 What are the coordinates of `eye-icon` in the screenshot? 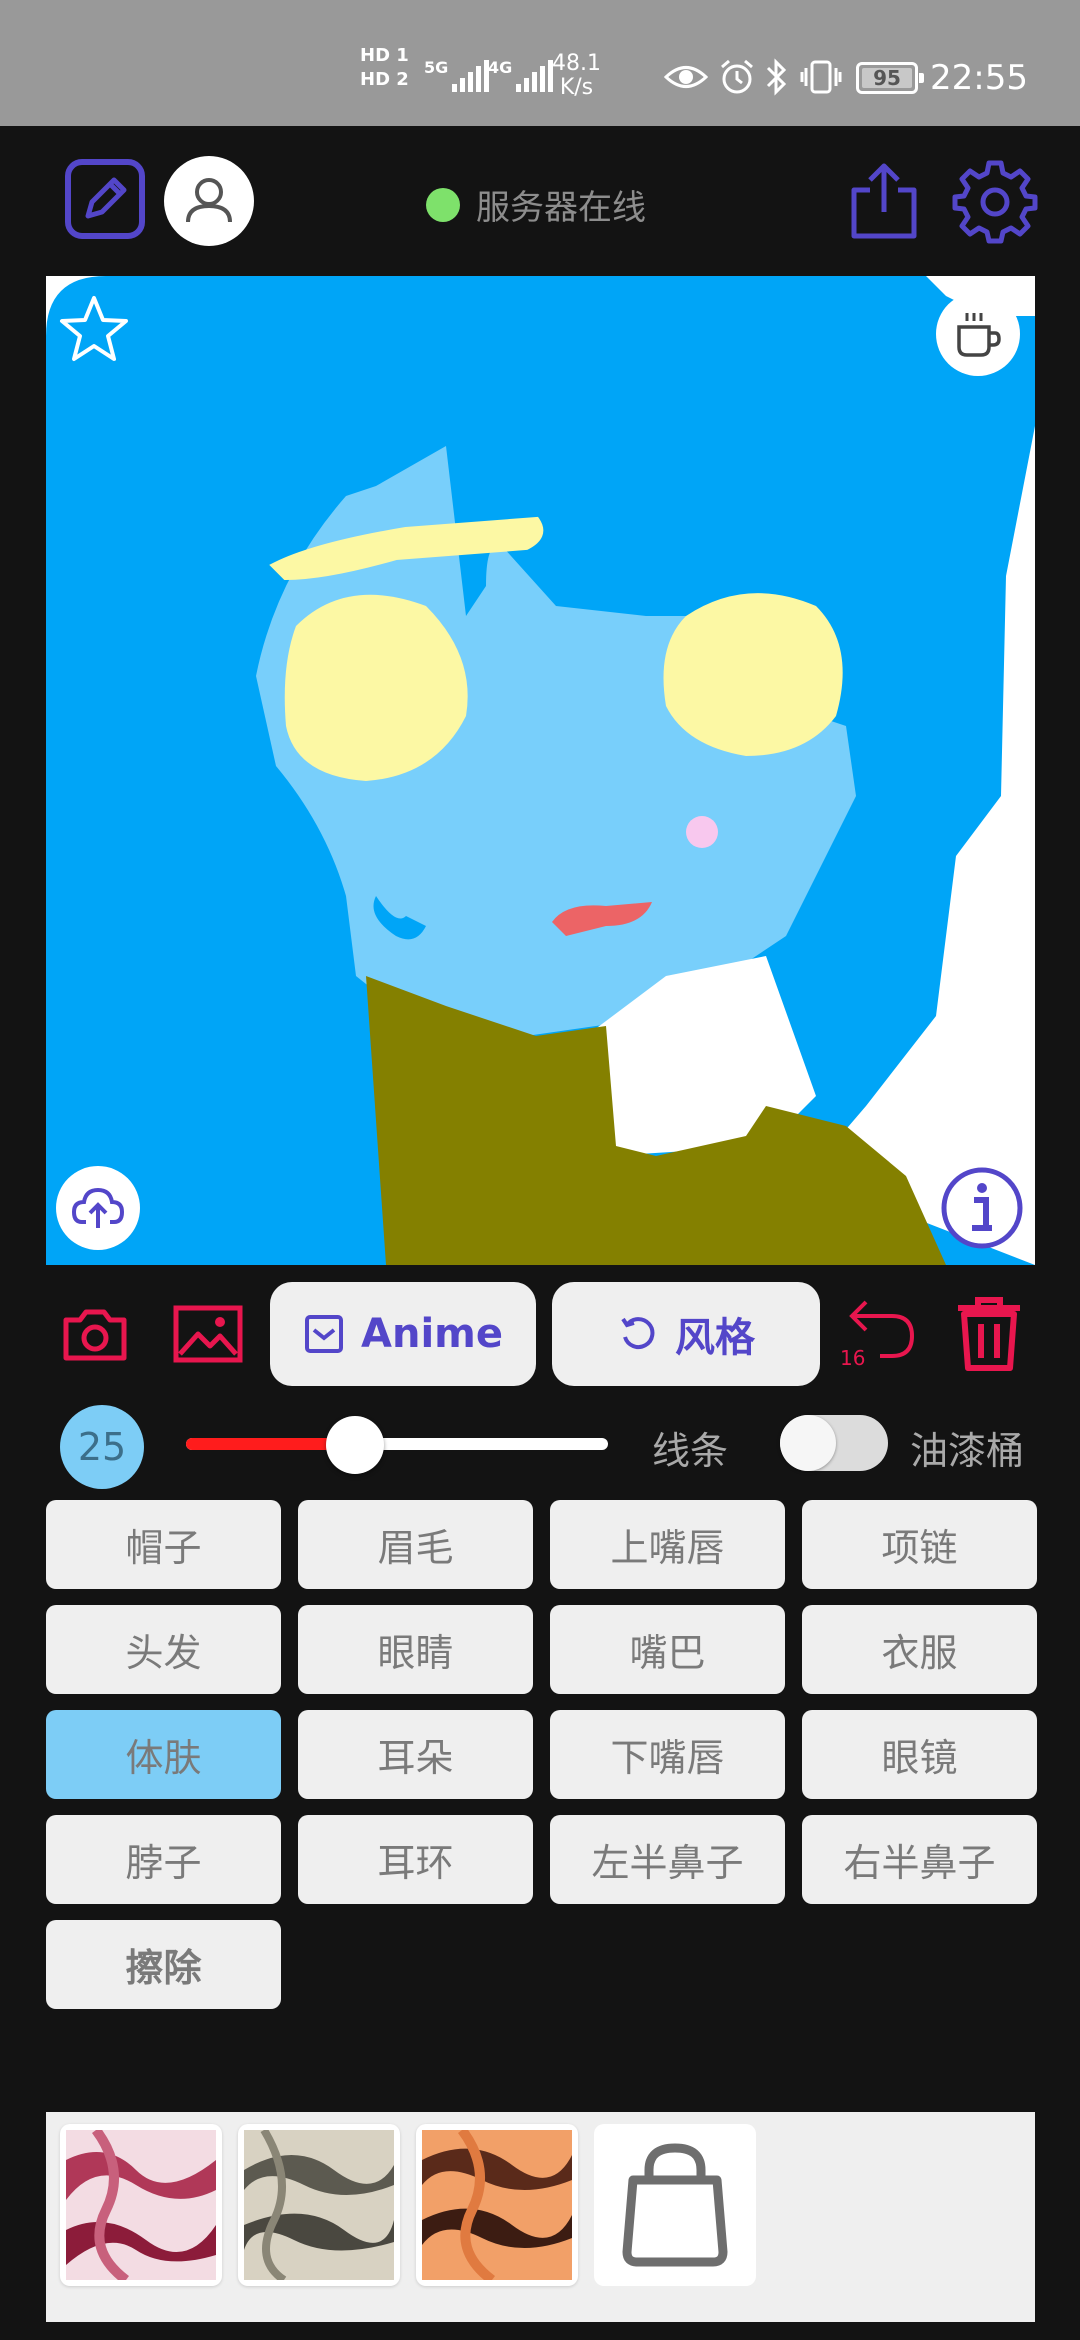 It's located at (686, 77).